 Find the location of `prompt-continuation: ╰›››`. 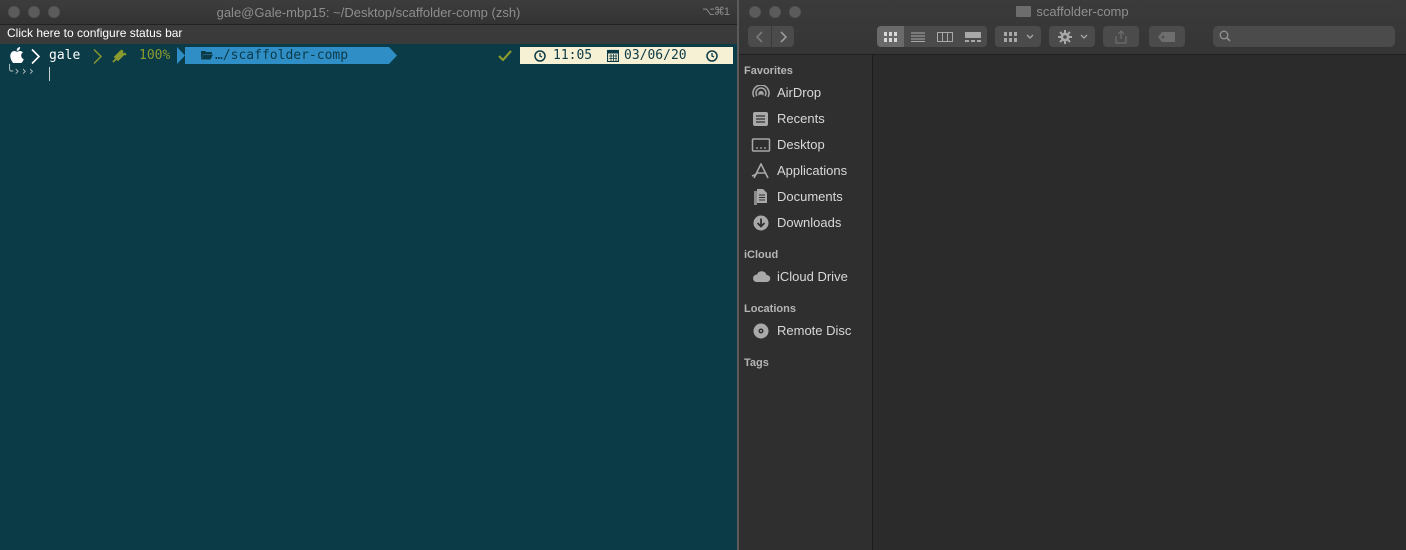

prompt-continuation: ╰››› is located at coordinates (20, 71).